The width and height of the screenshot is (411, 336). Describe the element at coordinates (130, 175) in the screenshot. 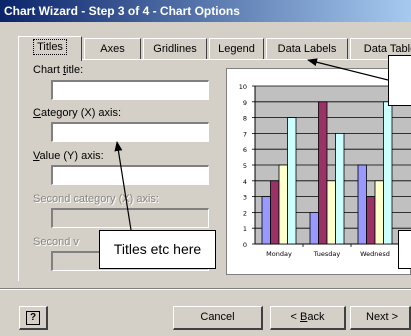

I see `value-axis-input` at that location.